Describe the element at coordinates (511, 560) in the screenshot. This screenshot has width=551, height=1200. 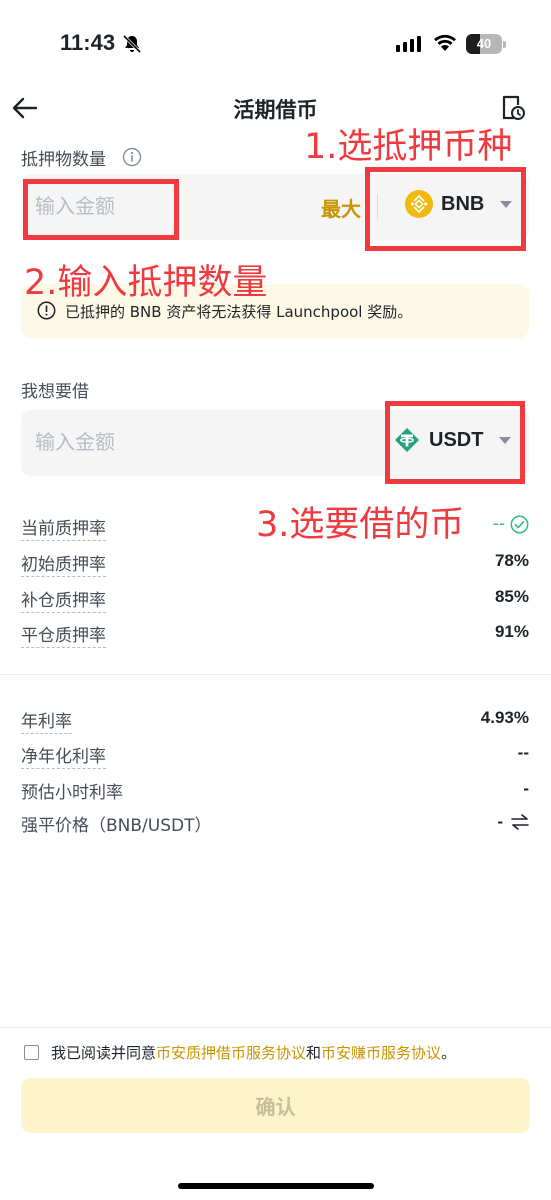
I see `ltv-initial-value: 78%` at that location.